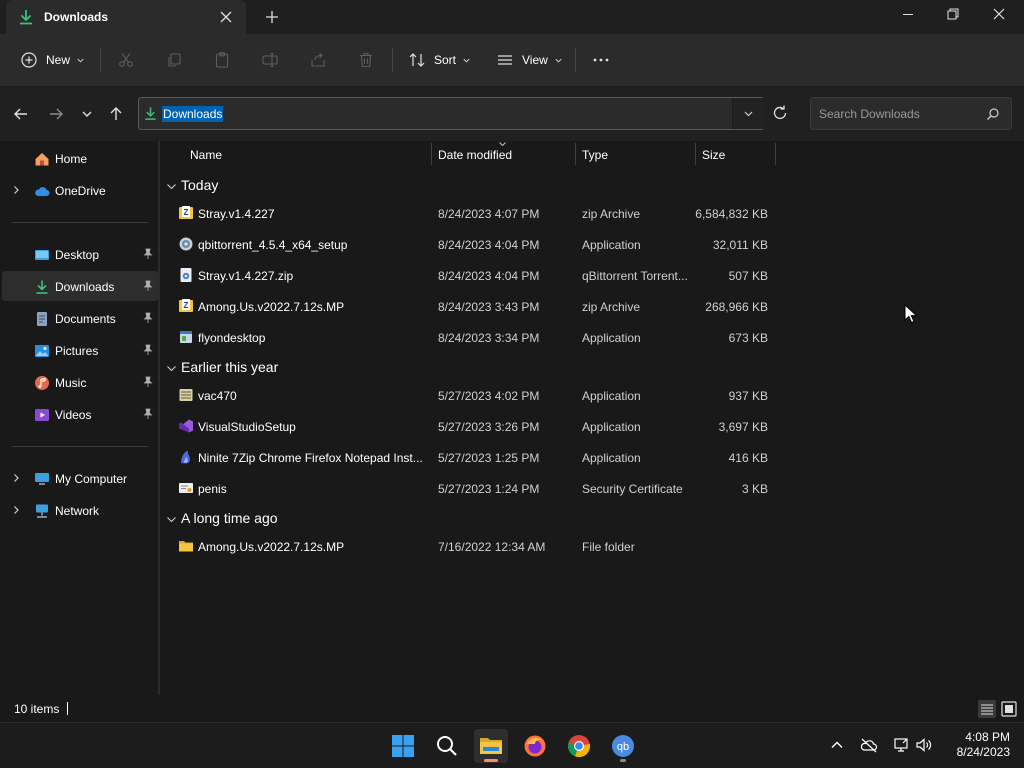 This screenshot has height=768, width=1024. I want to click on back-arrow-icon, so click(21, 114).